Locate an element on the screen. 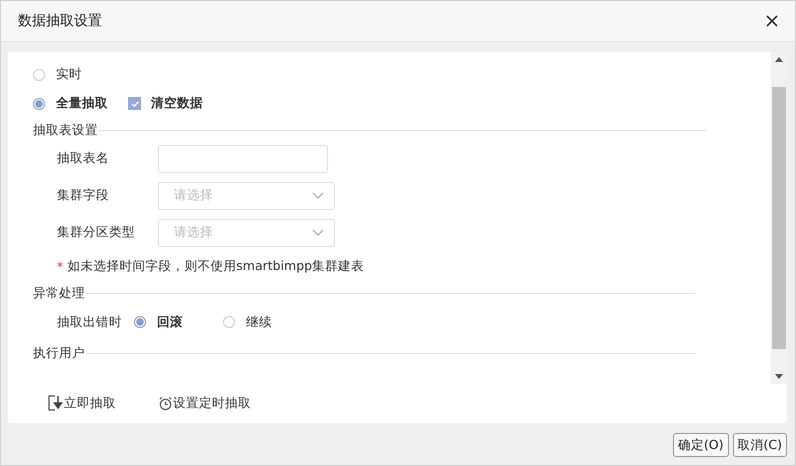  window-title: 数据抽取设置 is located at coordinates (60, 21).